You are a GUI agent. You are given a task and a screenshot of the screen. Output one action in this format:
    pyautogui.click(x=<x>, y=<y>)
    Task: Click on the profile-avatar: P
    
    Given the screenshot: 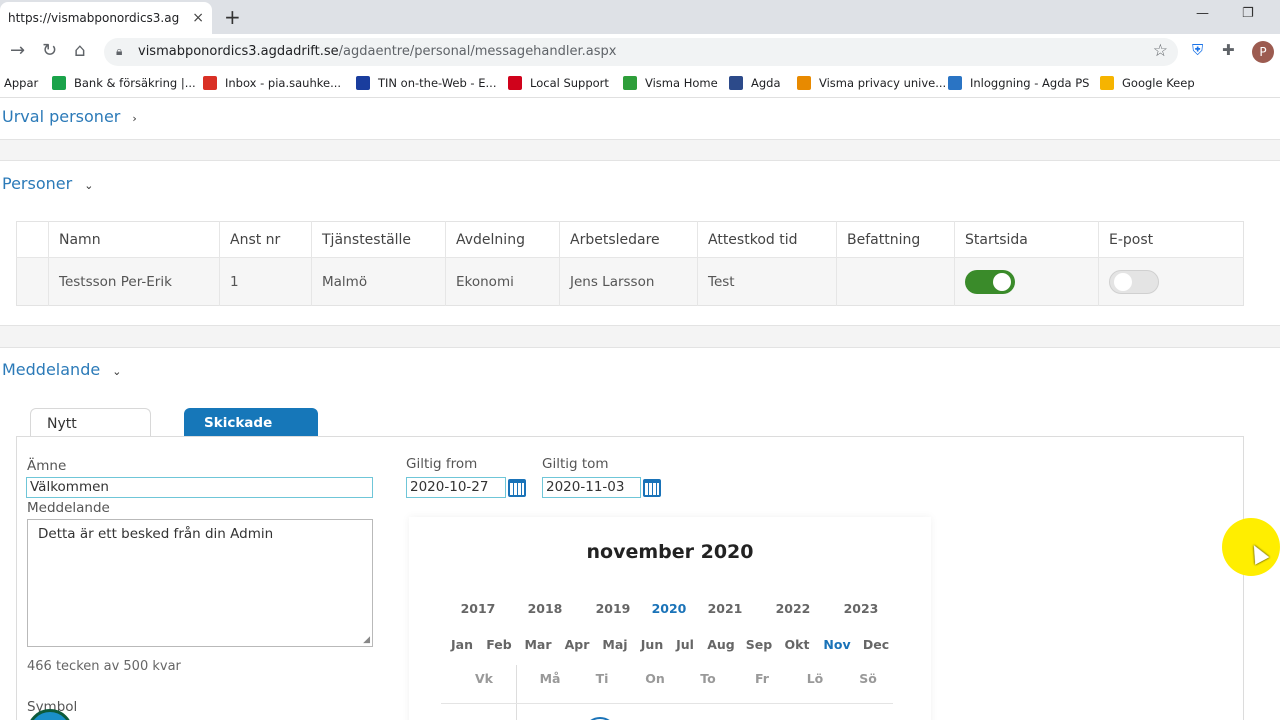 What is the action you would take?
    pyautogui.click(x=1263, y=52)
    